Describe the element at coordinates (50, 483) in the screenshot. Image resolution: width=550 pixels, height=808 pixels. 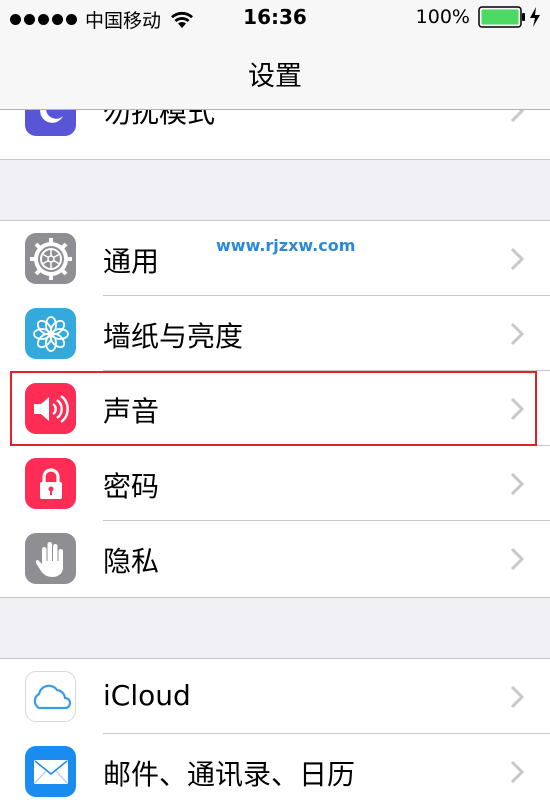
I see `lock-icon` at that location.